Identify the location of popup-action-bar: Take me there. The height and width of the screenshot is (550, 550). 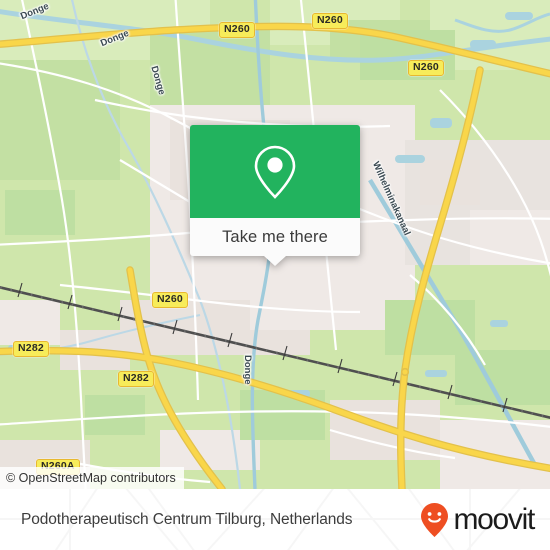
(275, 237).